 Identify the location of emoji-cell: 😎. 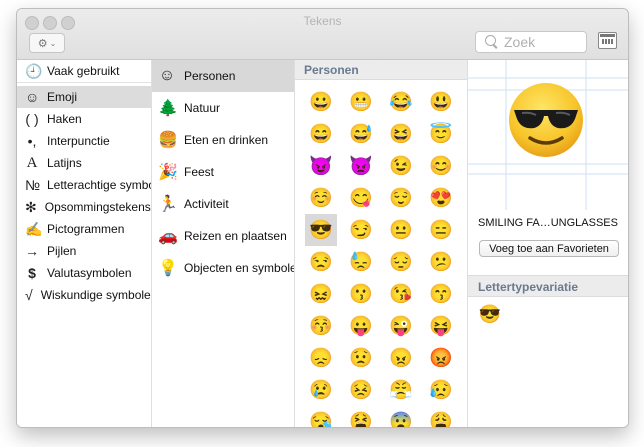
(321, 230).